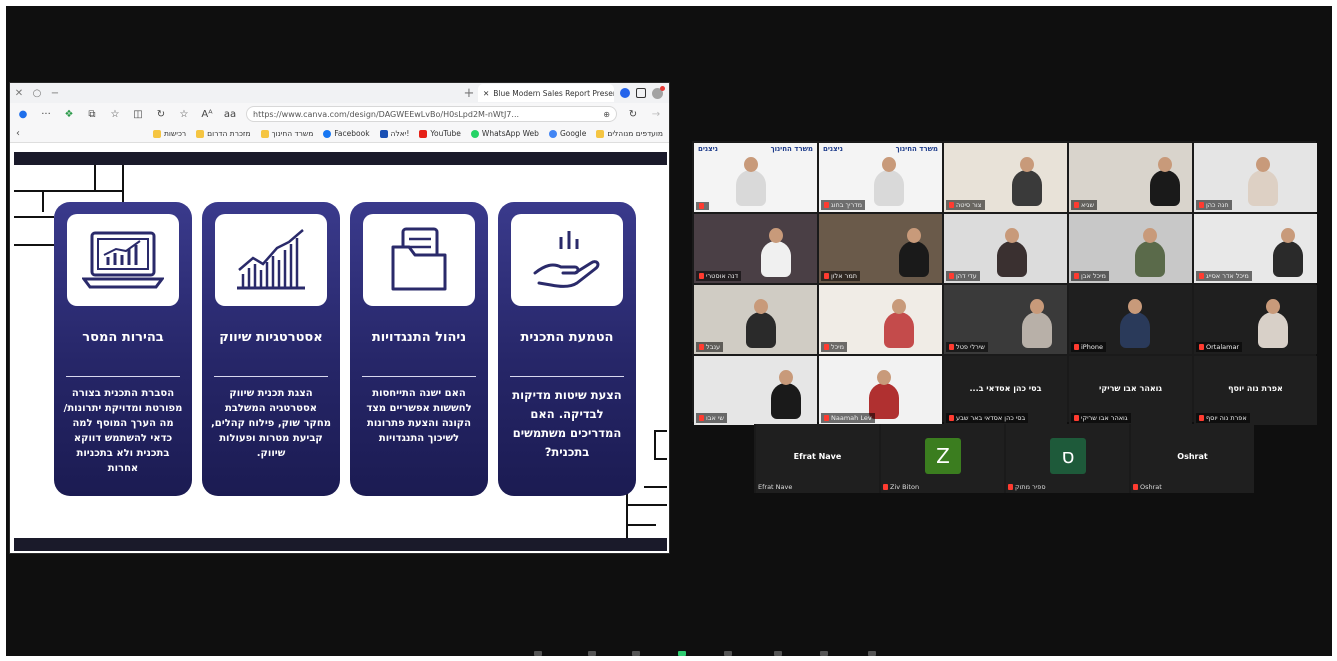 The image size is (1337, 661). Describe the element at coordinates (1192, 458) in the screenshot. I see `participant-tile: Oshrat Oshrat` at that location.